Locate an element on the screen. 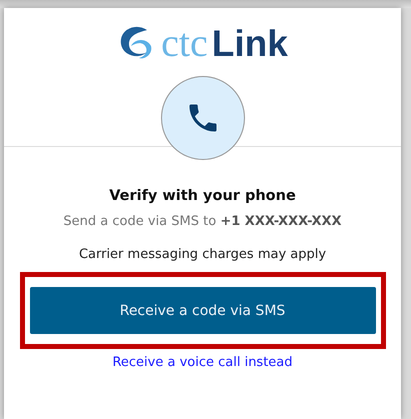  charges-notice: Carrier messaging charges may apply is located at coordinates (202, 254).